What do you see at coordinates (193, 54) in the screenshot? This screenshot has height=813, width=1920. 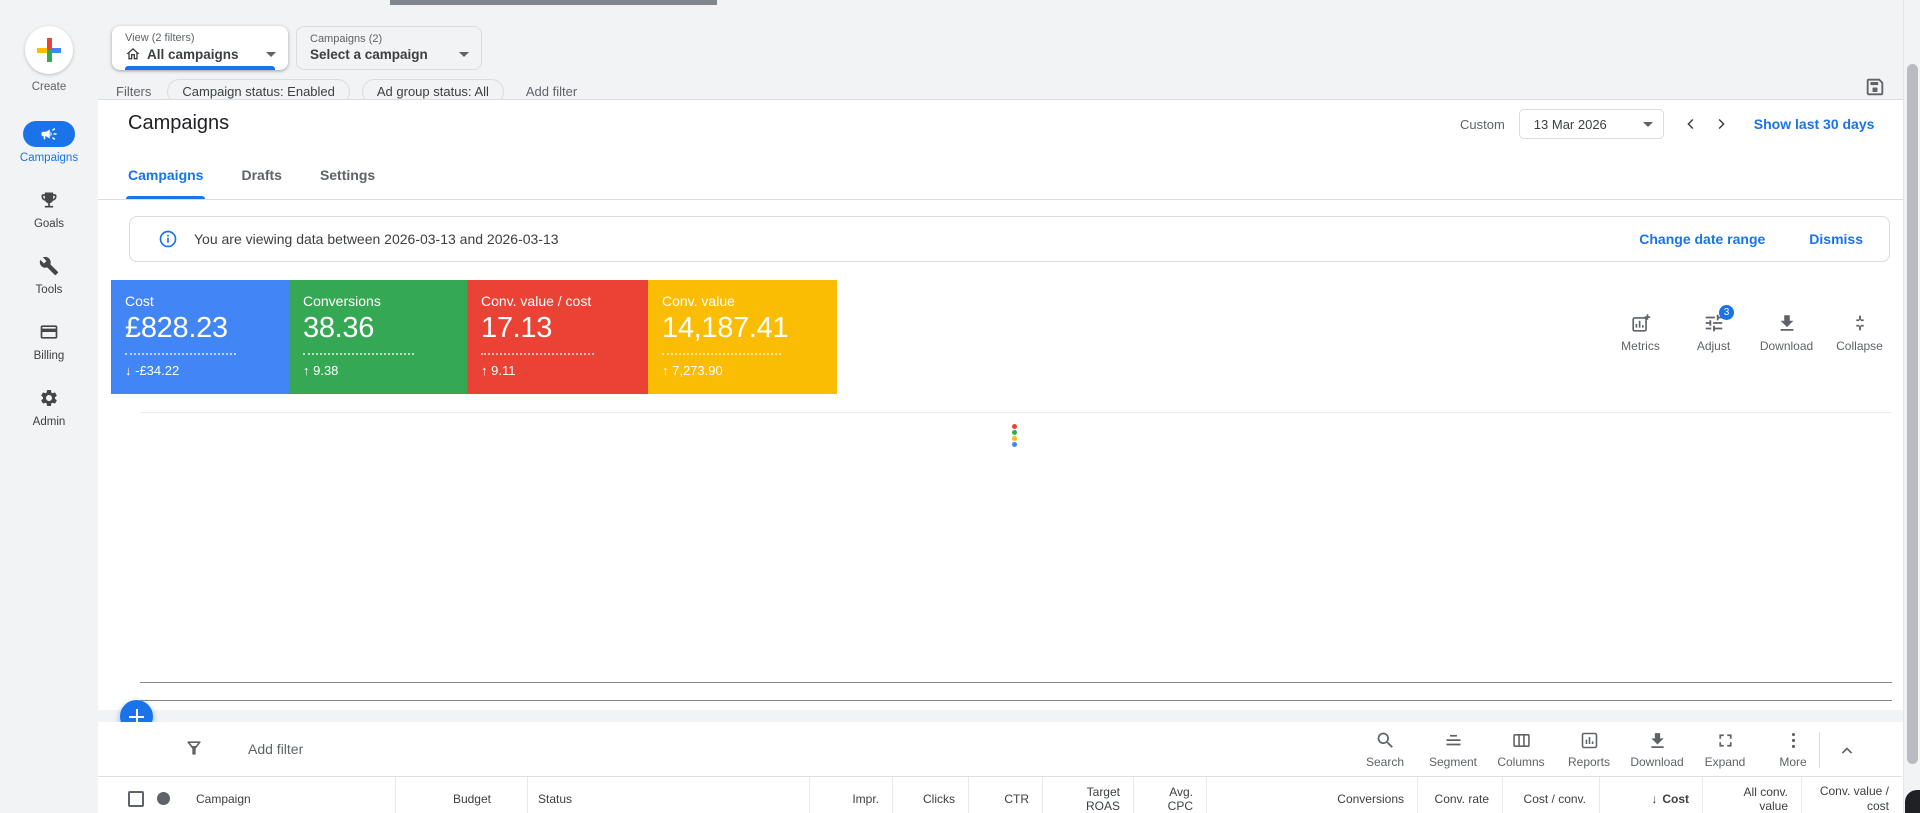 I see `view-selector-value: All campaigns` at bounding box center [193, 54].